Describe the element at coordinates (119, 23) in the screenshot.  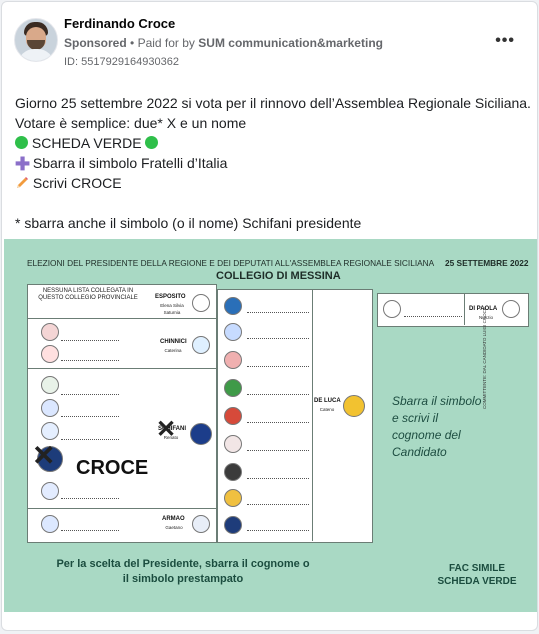
I see `author-name: Ferdinando Croce` at that location.